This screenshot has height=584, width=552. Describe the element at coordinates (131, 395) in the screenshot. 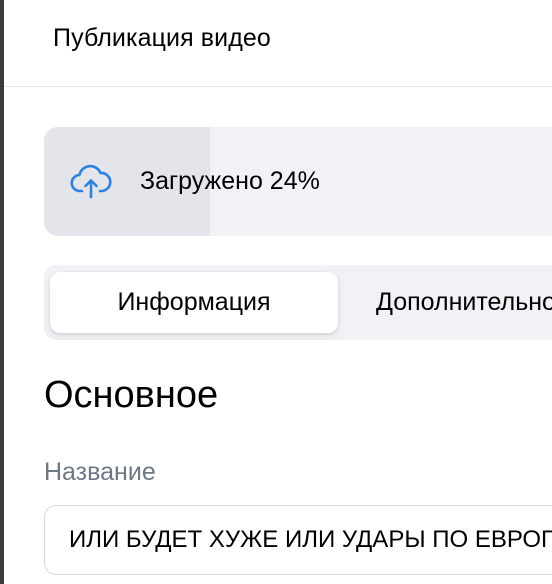

I see `section-title: Основное` at that location.